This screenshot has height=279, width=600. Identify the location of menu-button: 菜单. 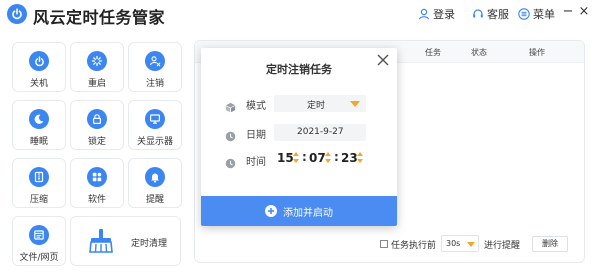
(536, 14).